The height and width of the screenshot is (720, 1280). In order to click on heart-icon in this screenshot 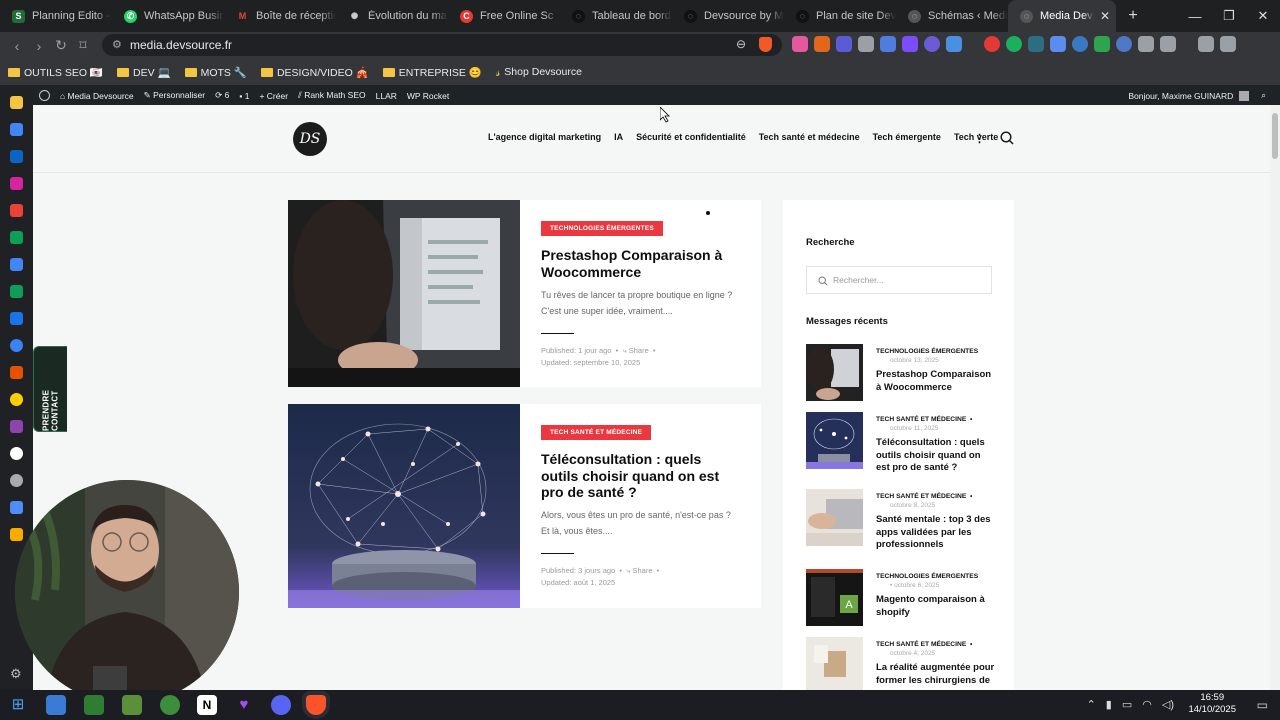, I will do `click(16, 426)`.